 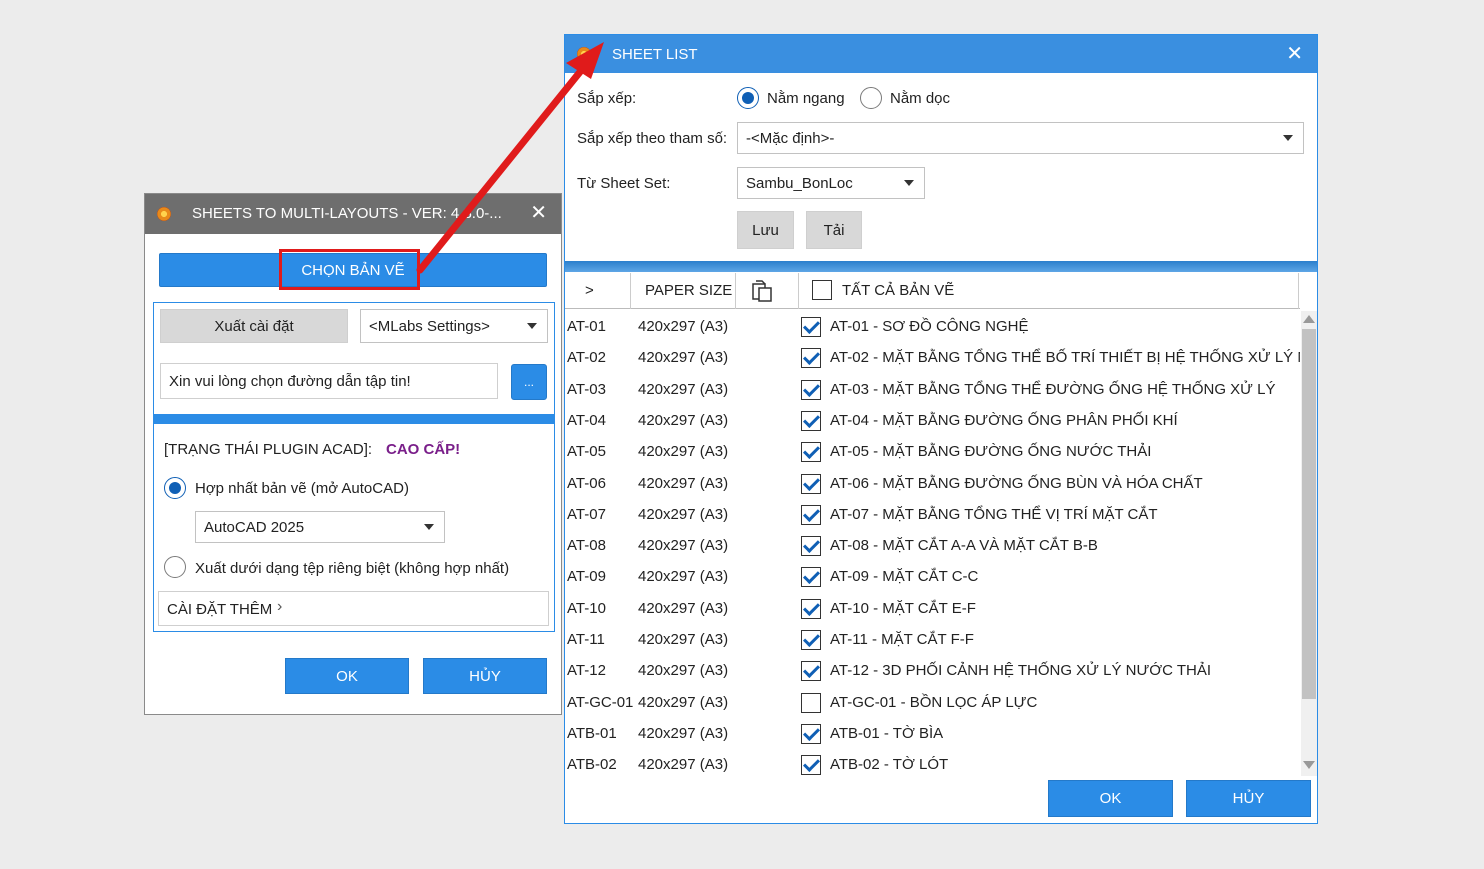 What do you see at coordinates (175, 567) in the screenshot?
I see `separate-files-radio` at bounding box center [175, 567].